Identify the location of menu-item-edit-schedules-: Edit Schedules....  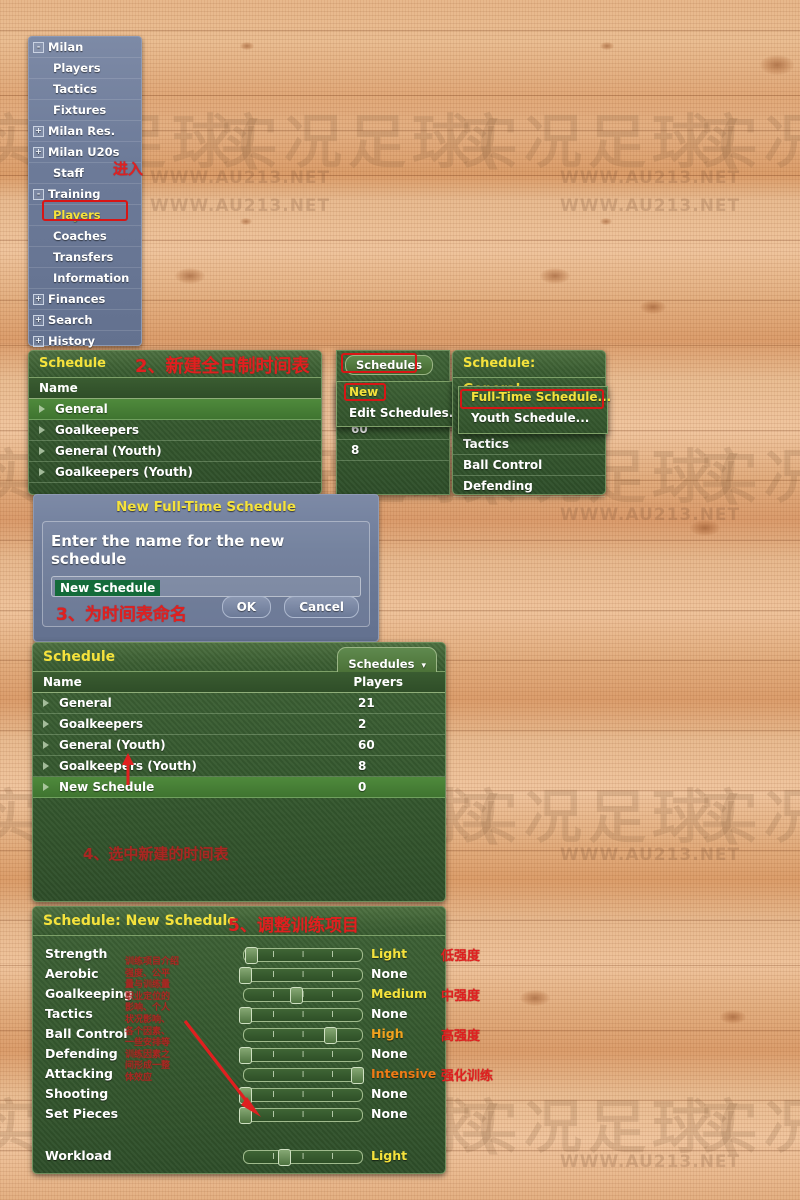
(399, 413).